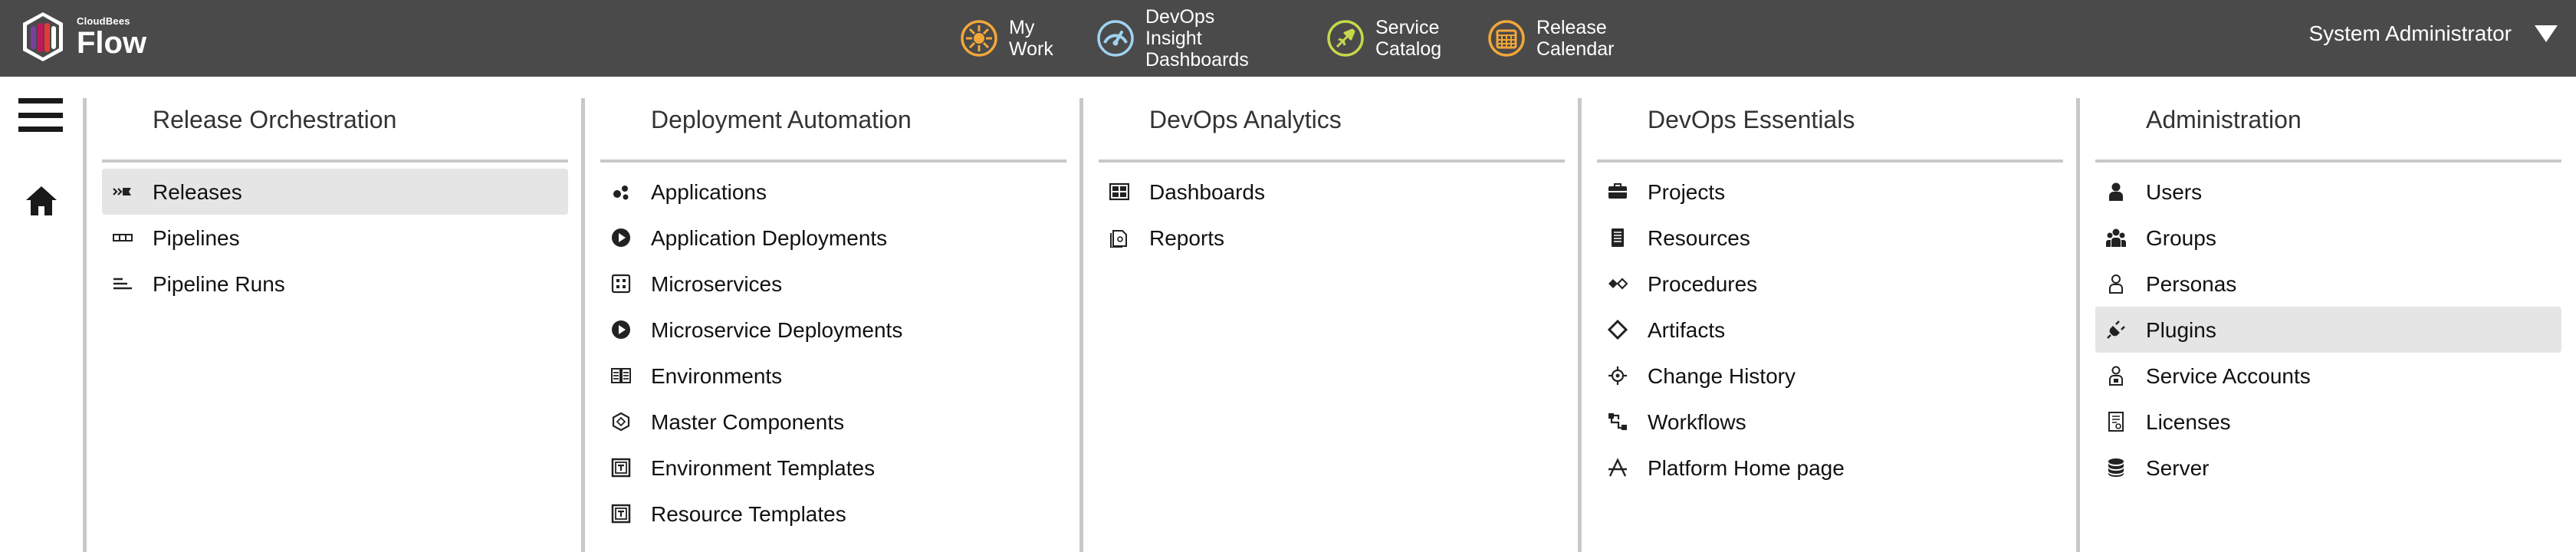 The image size is (2576, 552). What do you see at coordinates (709, 192) in the screenshot?
I see `menu-item-label: Applications` at bounding box center [709, 192].